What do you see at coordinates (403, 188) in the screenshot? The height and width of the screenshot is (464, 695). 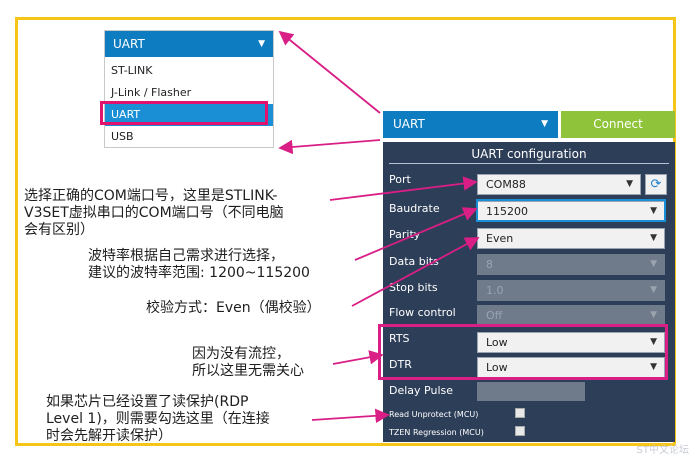 I see `arrow-to-port` at bounding box center [403, 188].